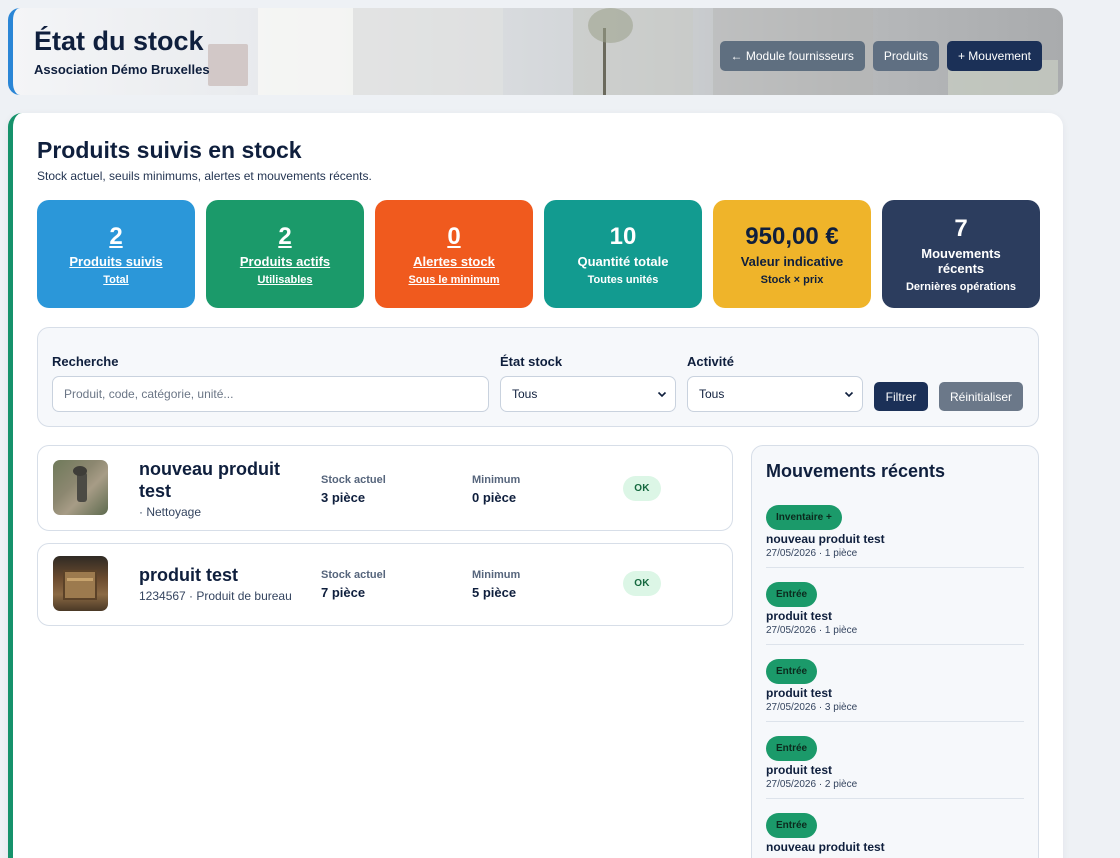 This screenshot has height=858, width=1120. What do you see at coordinates (812, 707) in the screenshot?
I see `movement-detail: 27/05/2026 · 3 pièce` at bounding box center [812, 707].